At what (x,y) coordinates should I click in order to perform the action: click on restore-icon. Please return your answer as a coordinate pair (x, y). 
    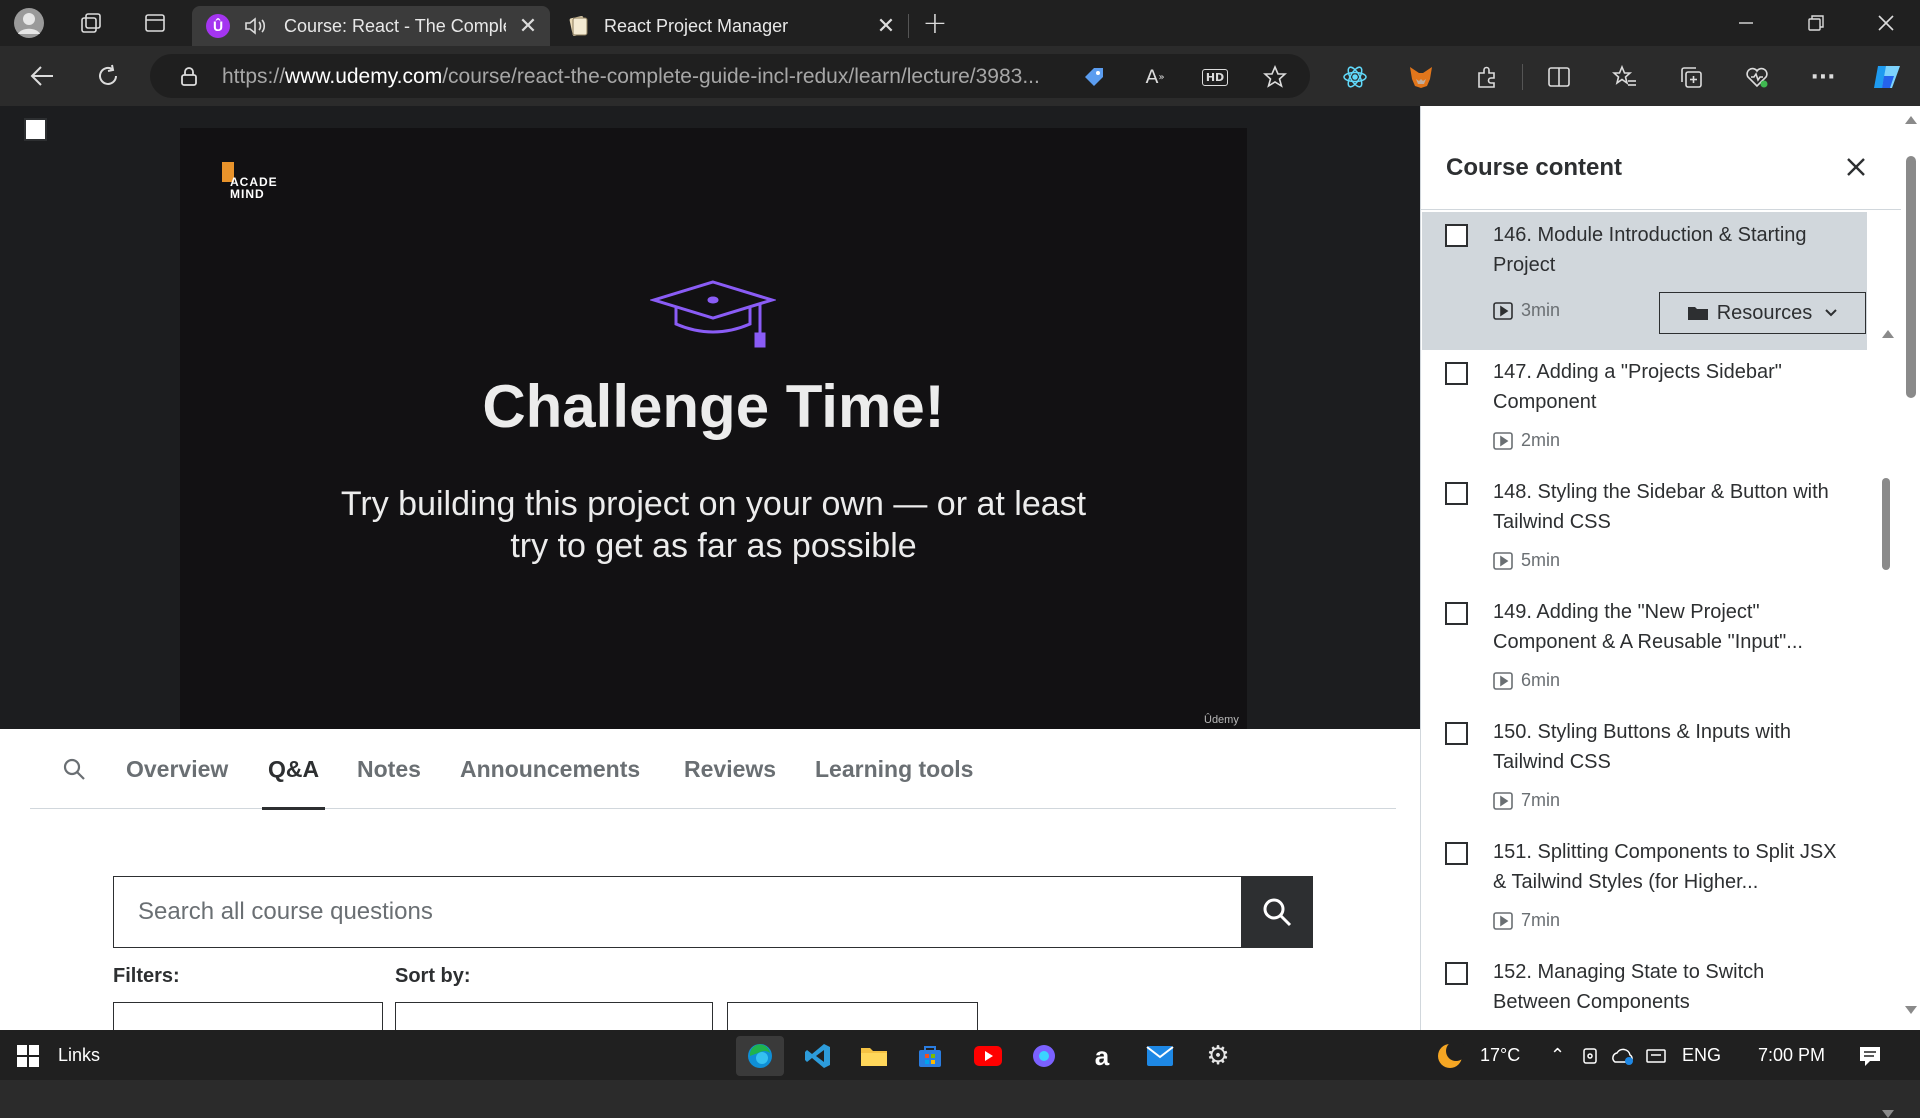
    Looking at the image, I should click on (1816, 23).